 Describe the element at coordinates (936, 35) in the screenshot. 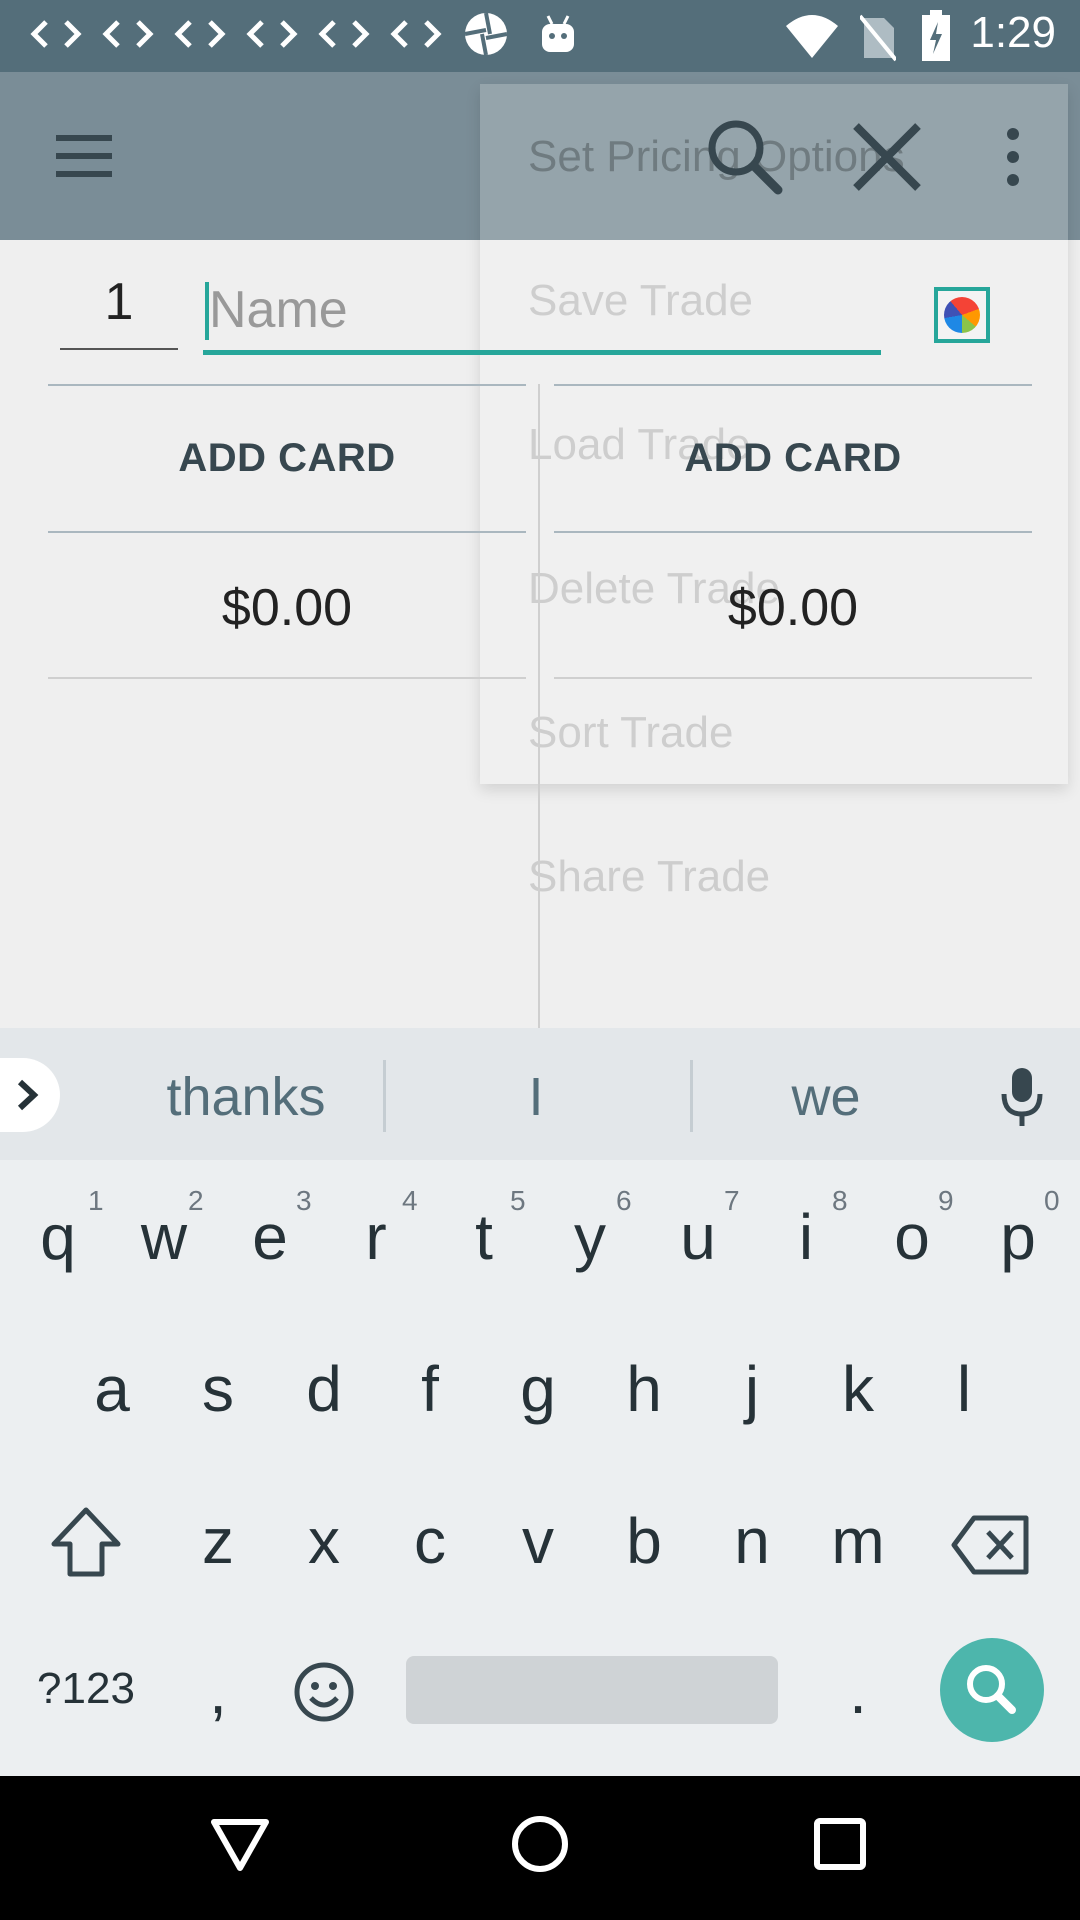

I see `battery-charging-icon` at that location.